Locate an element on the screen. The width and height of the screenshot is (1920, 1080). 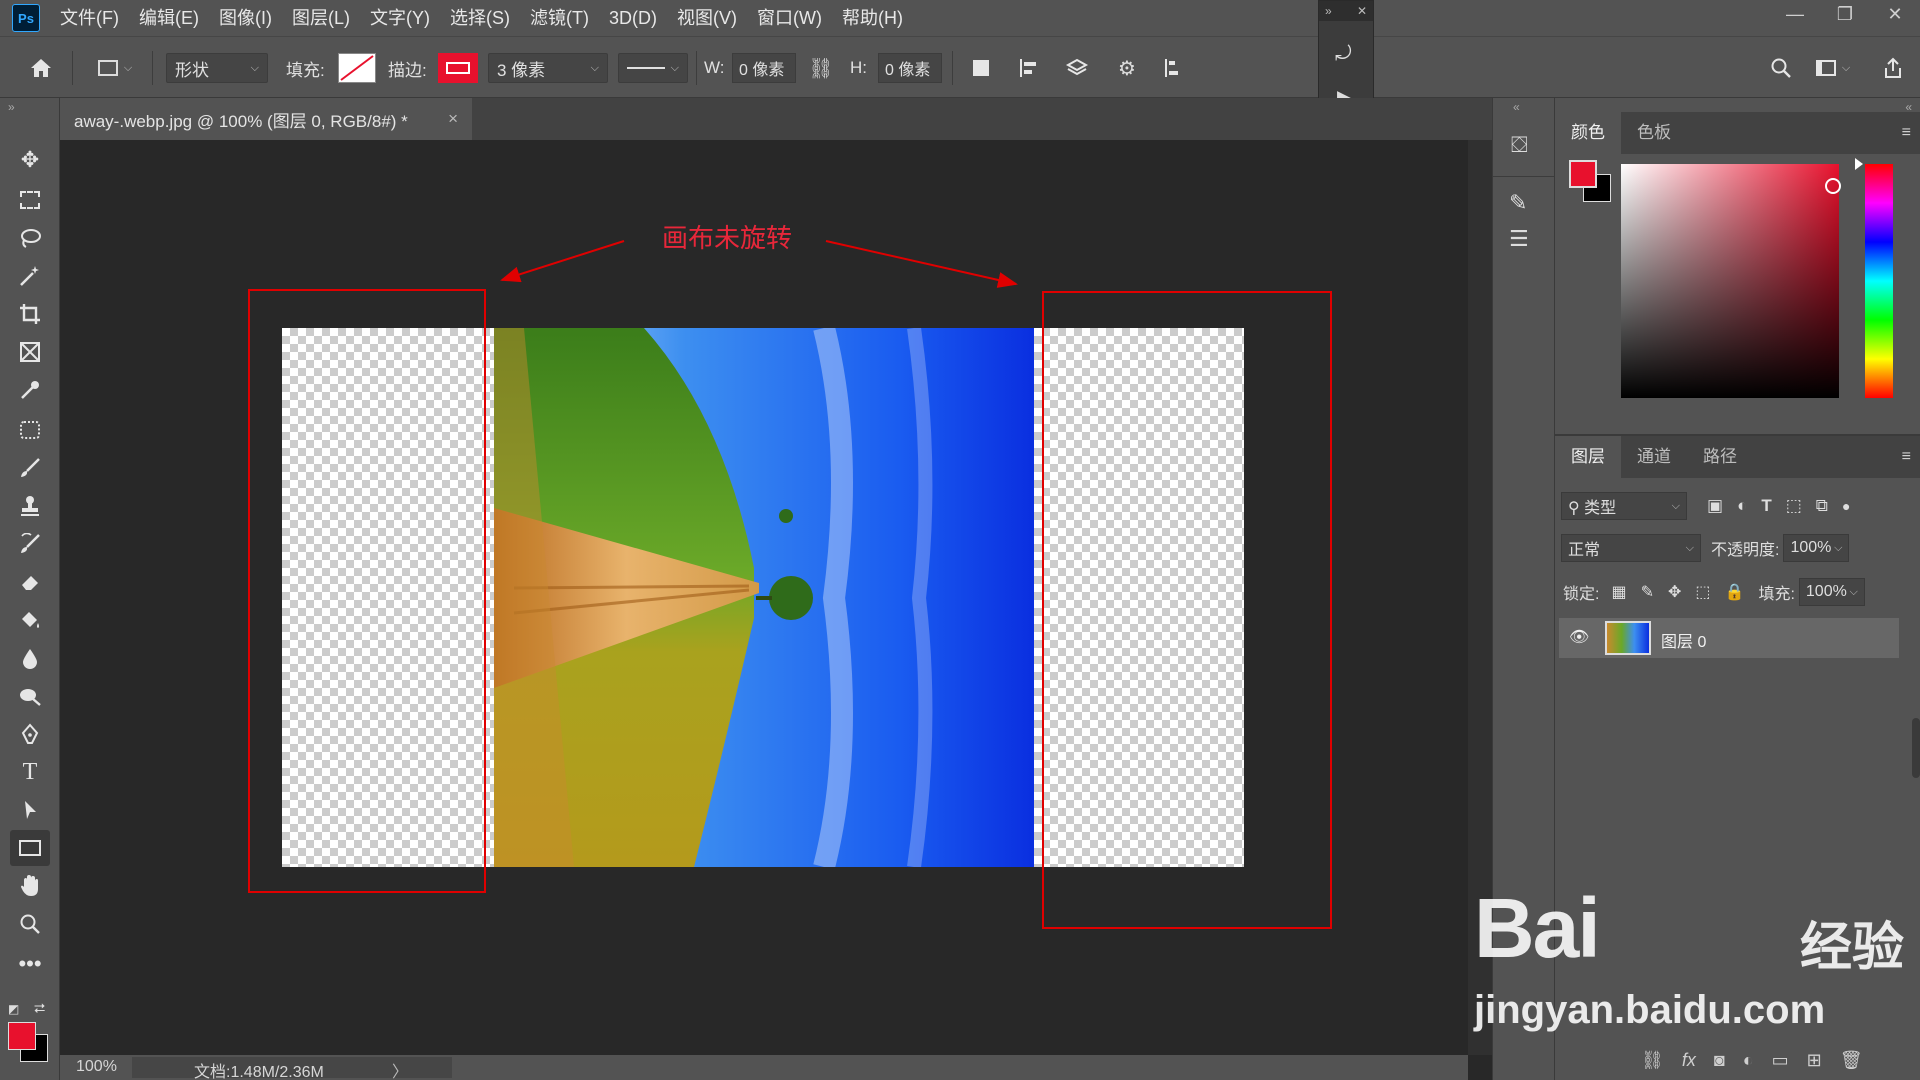
search-icon: ⚲ is located at coordinates (1574, 508).